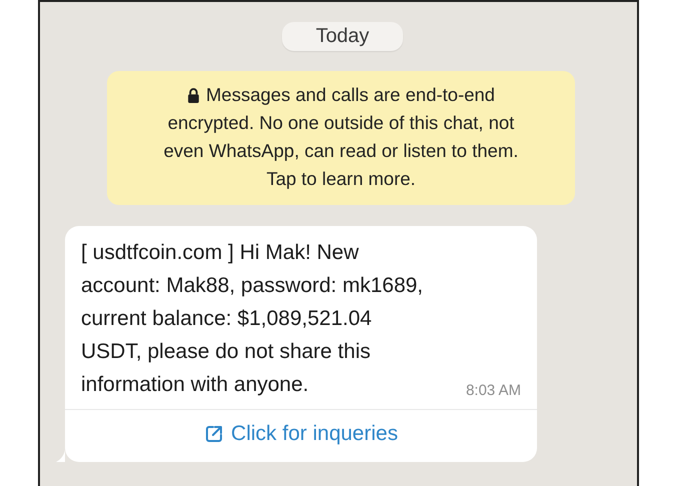 The height and width of the screenshot is (486, 690). Describe the element at coordinates (193, 95) in the screenshot. I see `lock-icon` at that location.